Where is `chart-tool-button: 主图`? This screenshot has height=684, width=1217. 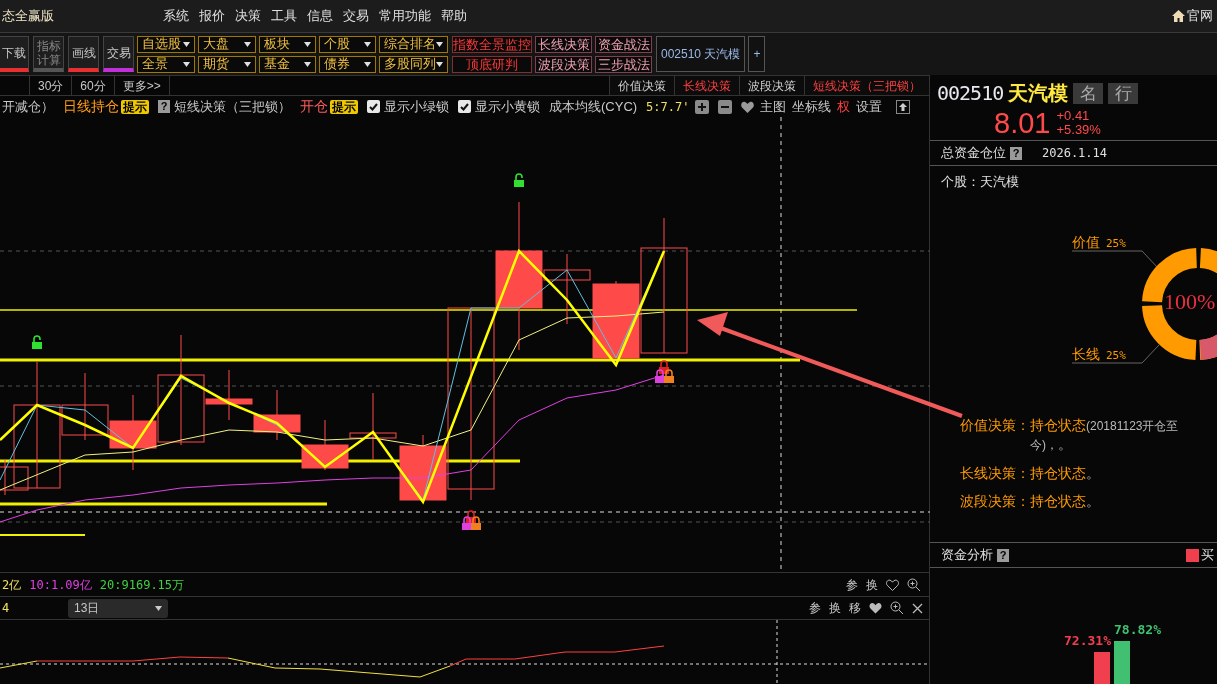 chart-tool-button: 主图 is located at coordinates (773, 106).